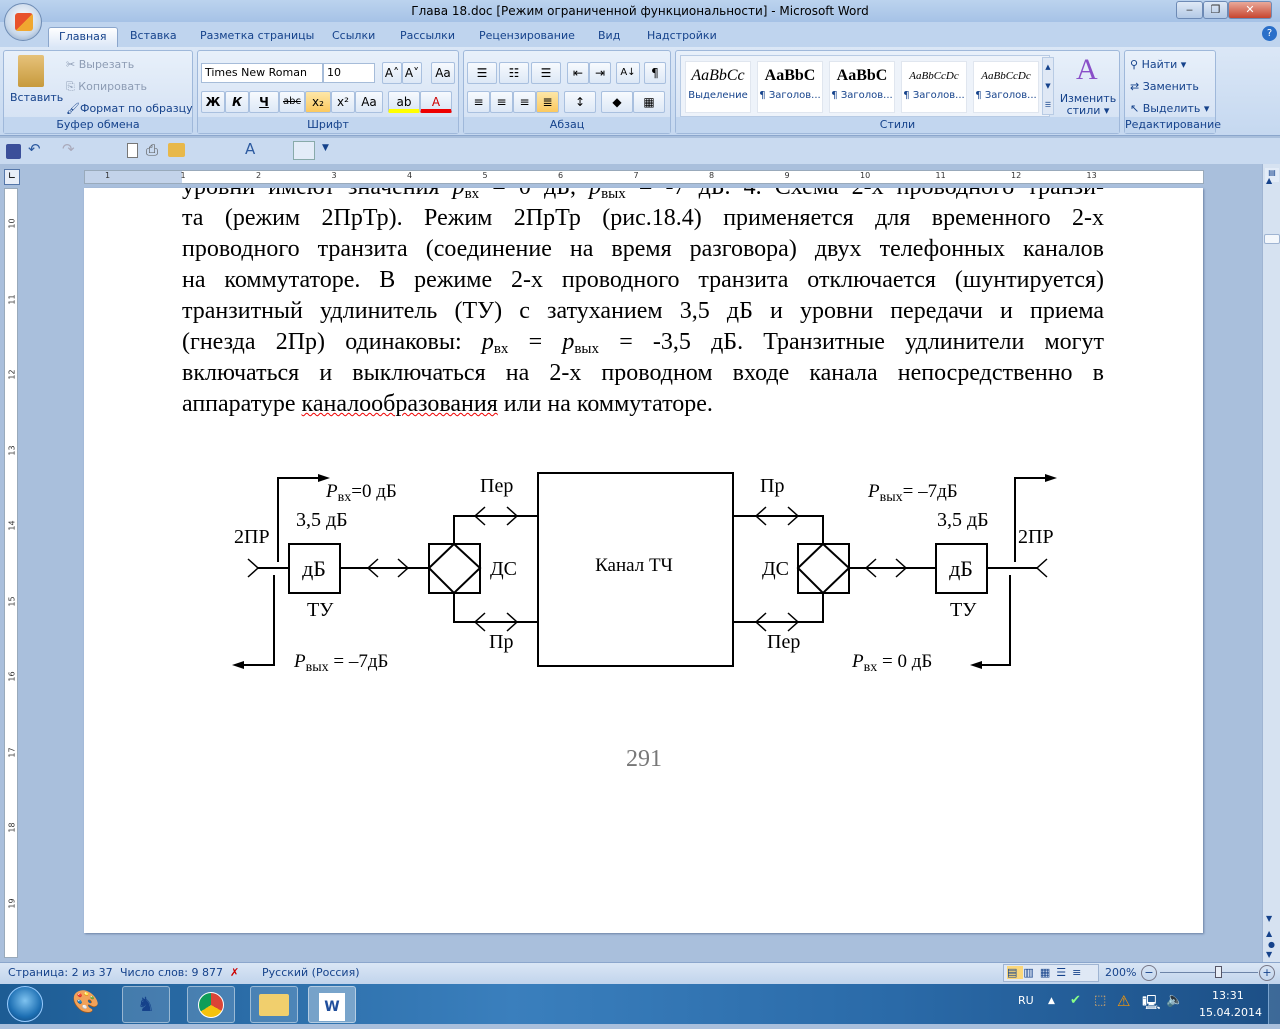 The image size is (1280, 1029). What do you see at coordinates (250, 149) in the screenshot?
I see `text-effects-icon: A` at bounding box center [250, 149].